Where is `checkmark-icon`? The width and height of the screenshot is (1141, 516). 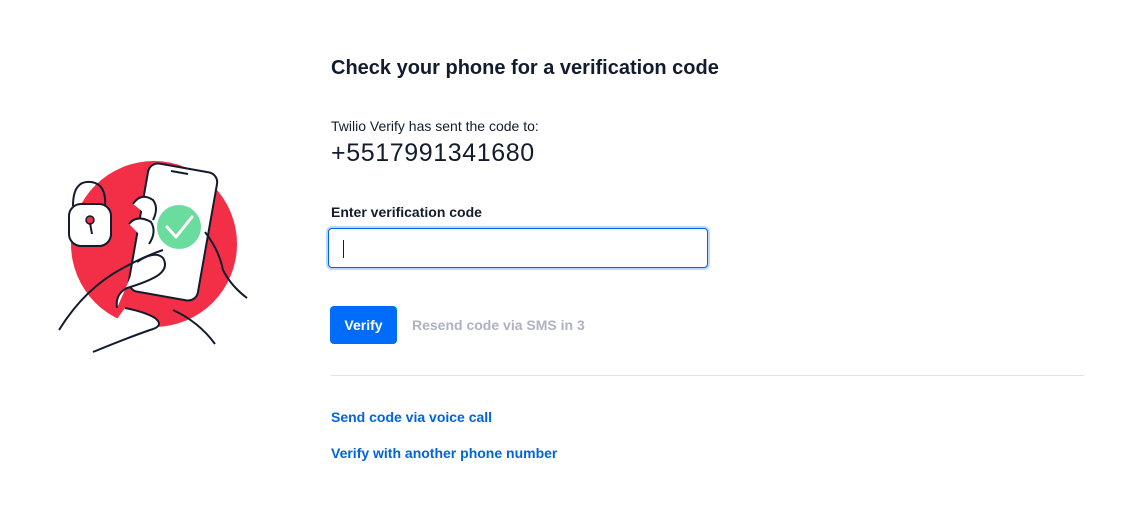
checkmark-icon is located at coordinates (179, 227).